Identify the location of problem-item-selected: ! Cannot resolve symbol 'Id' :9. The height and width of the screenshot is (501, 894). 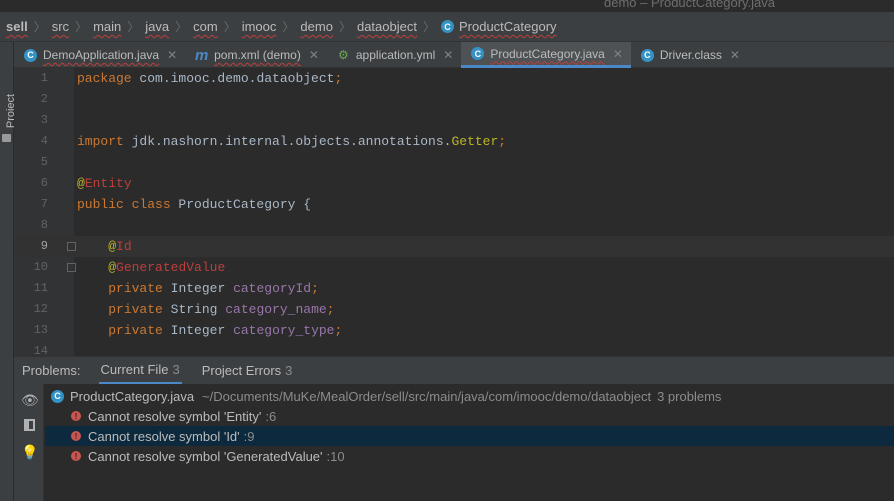
(469, 436).